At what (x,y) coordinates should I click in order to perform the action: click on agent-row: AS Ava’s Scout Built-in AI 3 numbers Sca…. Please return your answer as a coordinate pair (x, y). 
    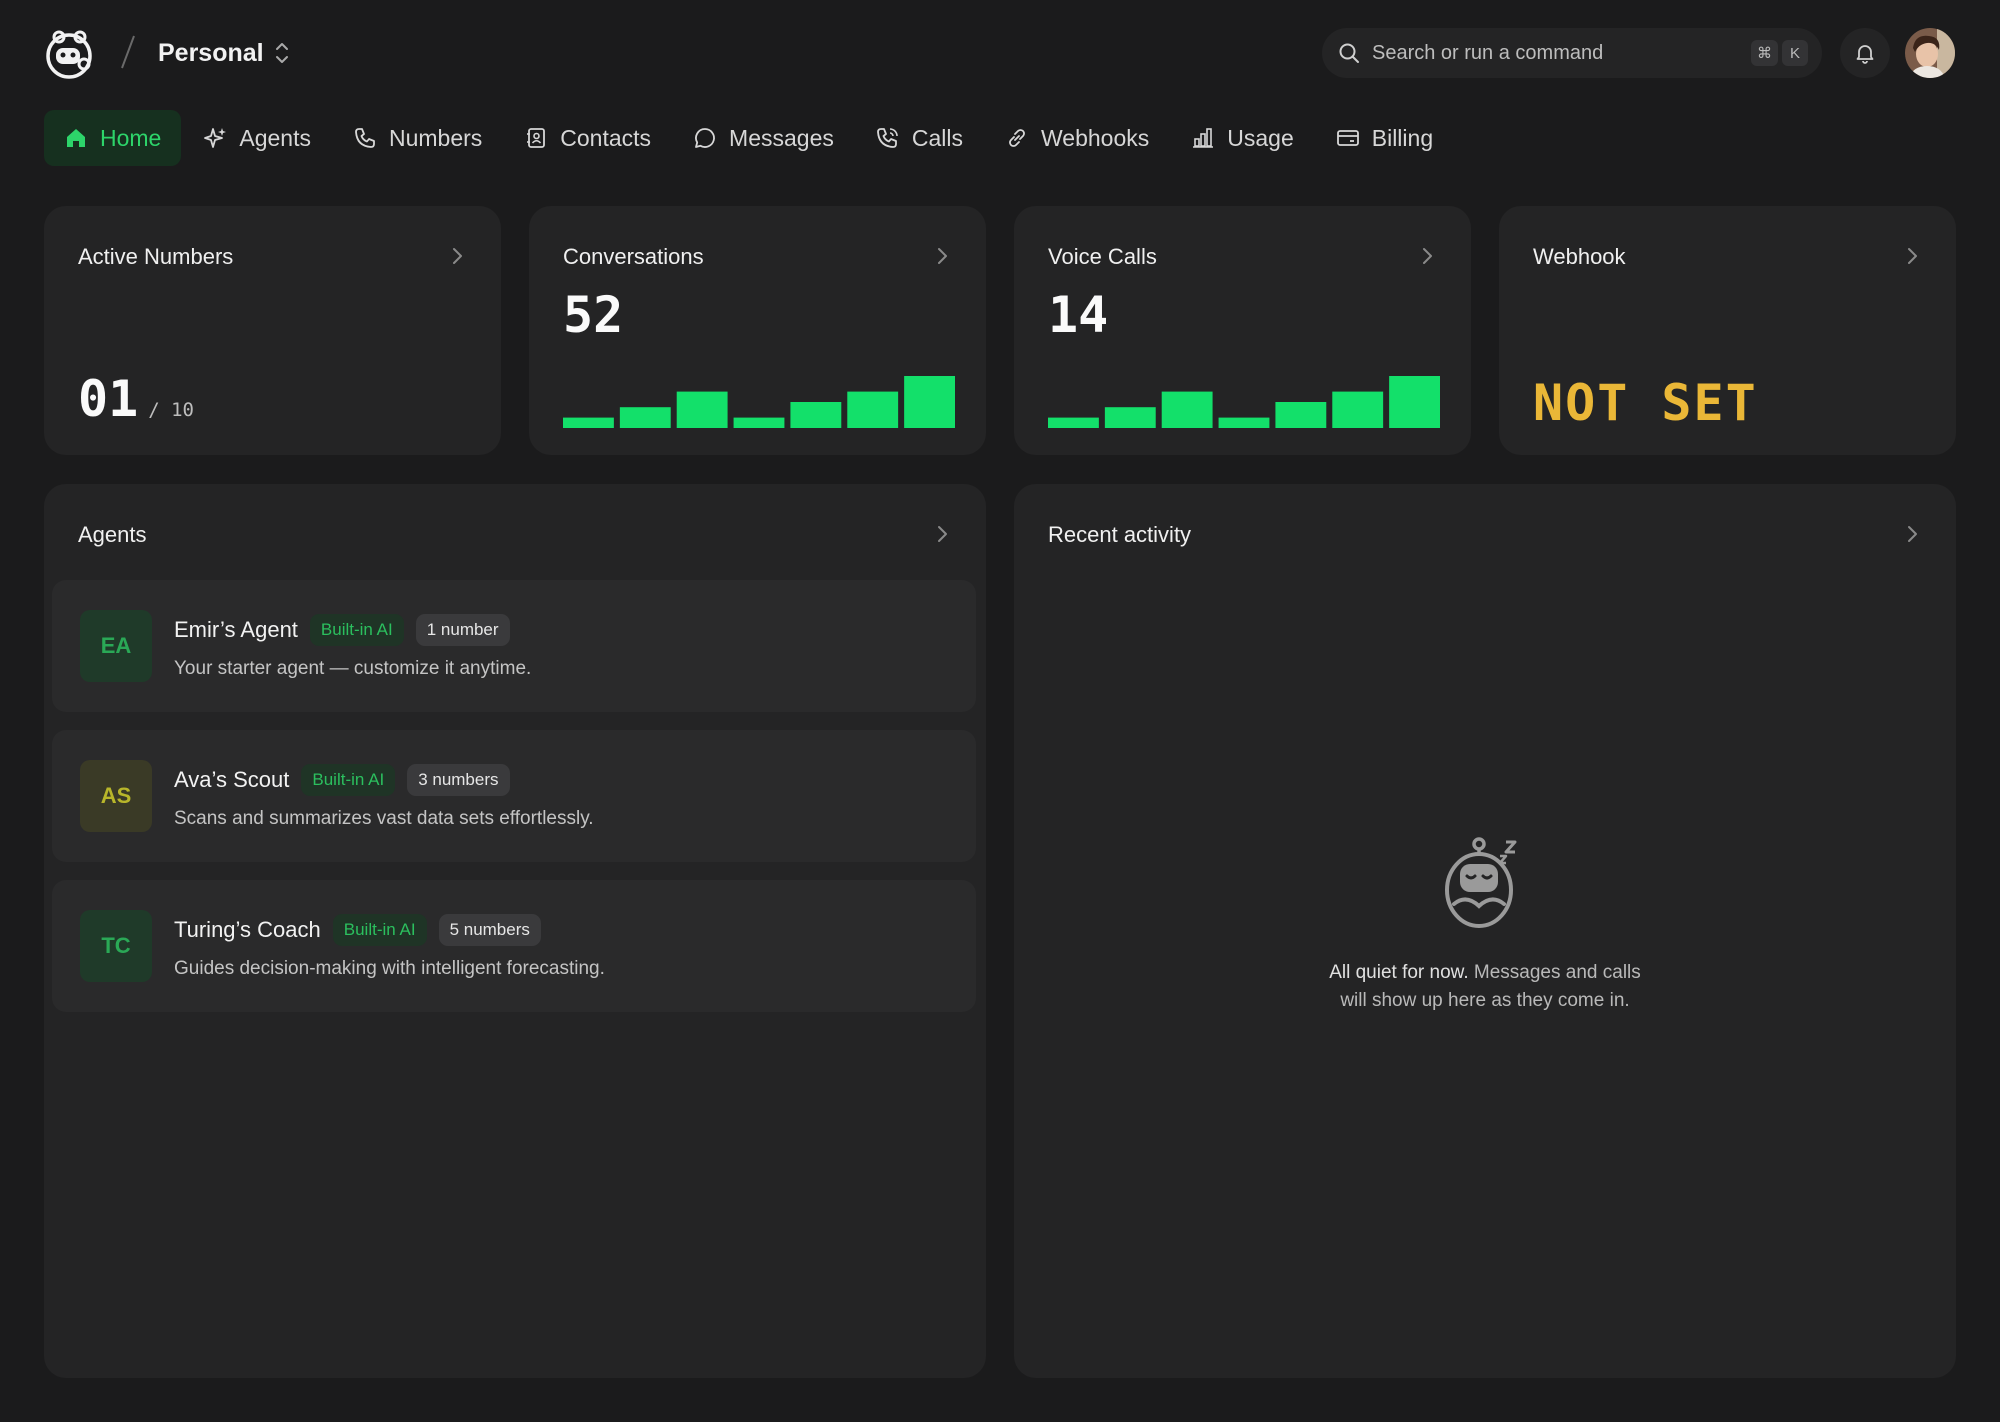
    Looking at the image, I should click on (514, 796).